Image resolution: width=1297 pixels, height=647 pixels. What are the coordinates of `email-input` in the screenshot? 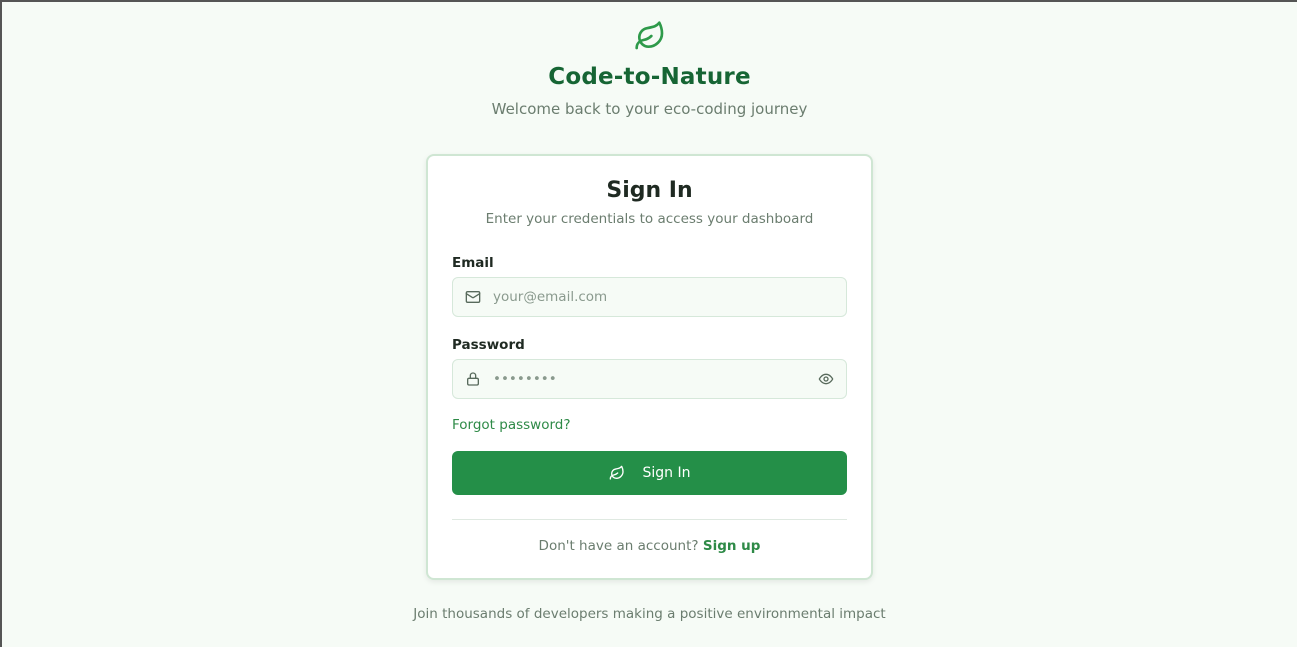 It's located at (649, 297).